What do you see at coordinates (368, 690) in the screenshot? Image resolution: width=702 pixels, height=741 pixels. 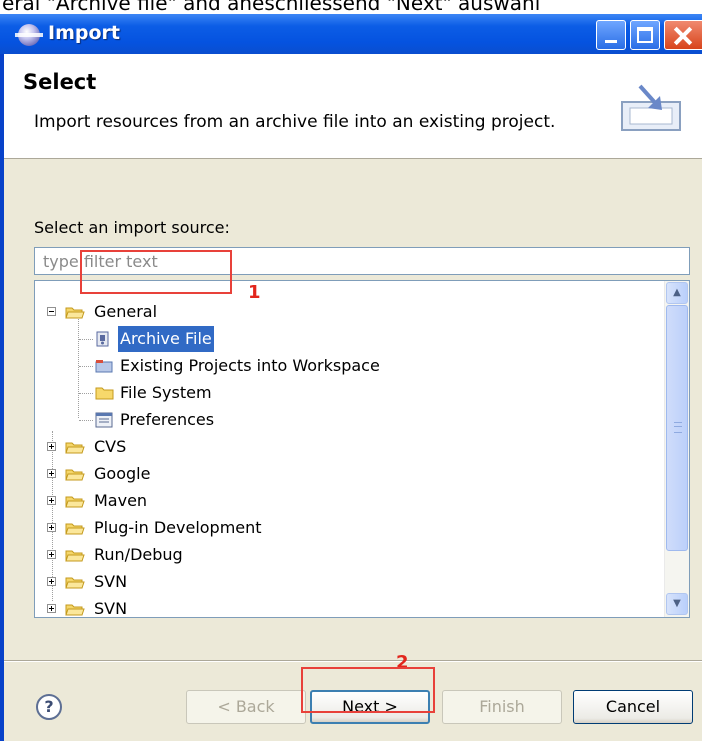 I see `annotation-box-next` at bounding box center [368, 690].